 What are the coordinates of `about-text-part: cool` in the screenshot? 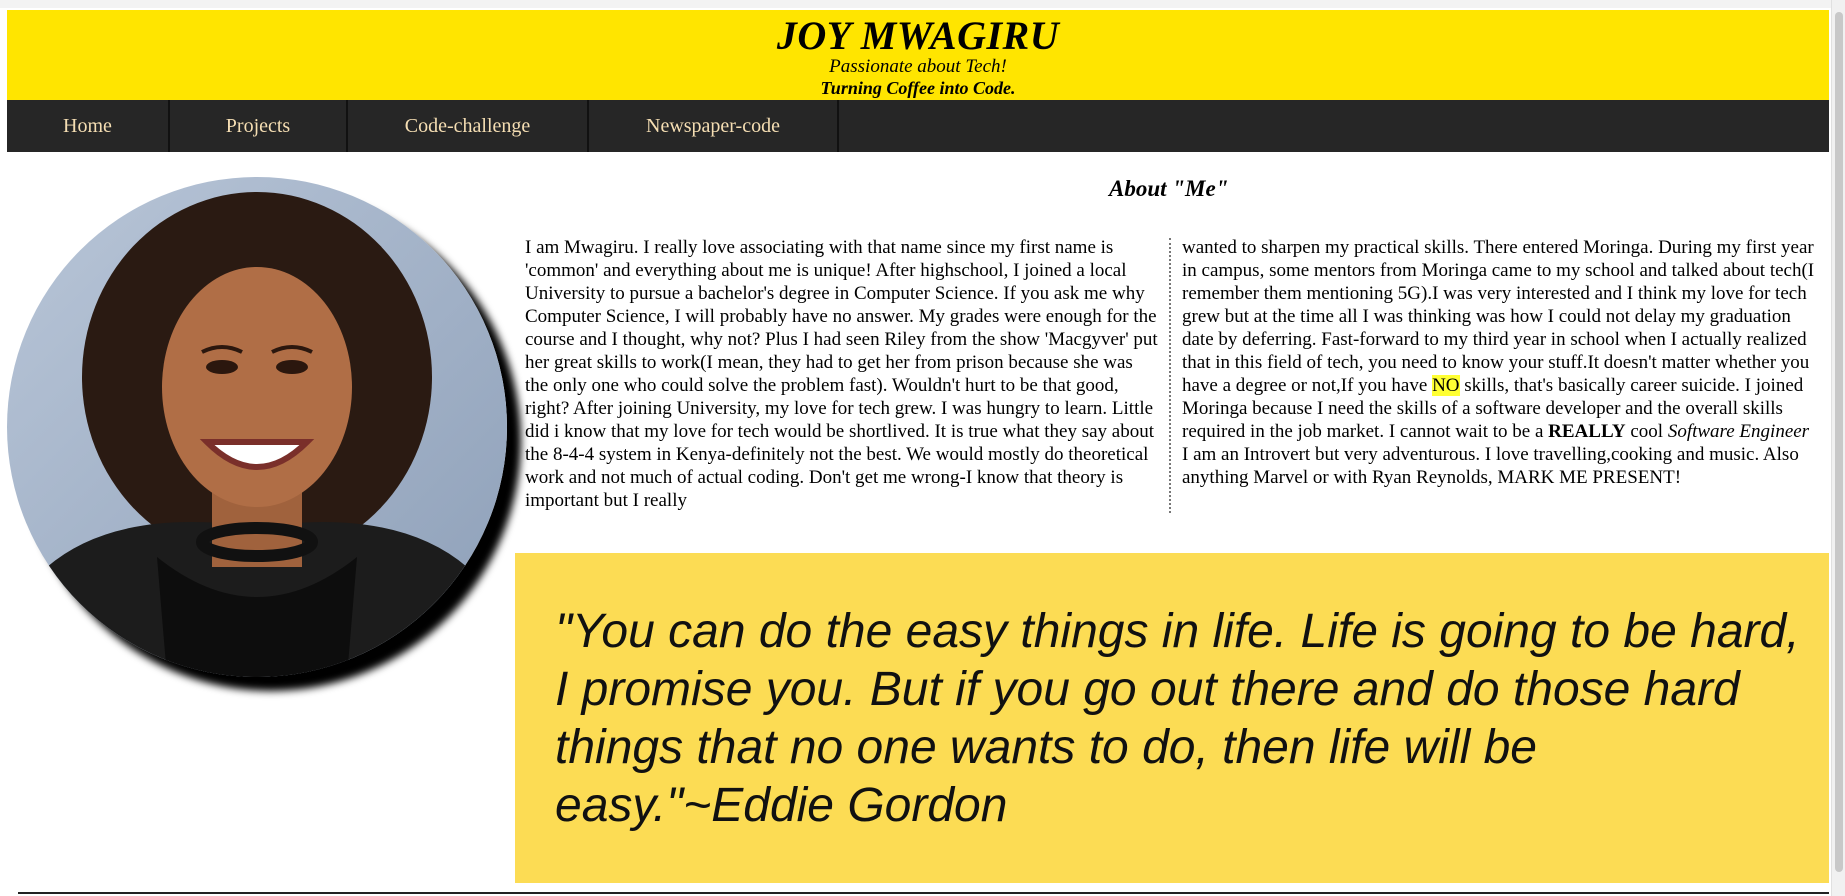 It's located at (1646, 431).